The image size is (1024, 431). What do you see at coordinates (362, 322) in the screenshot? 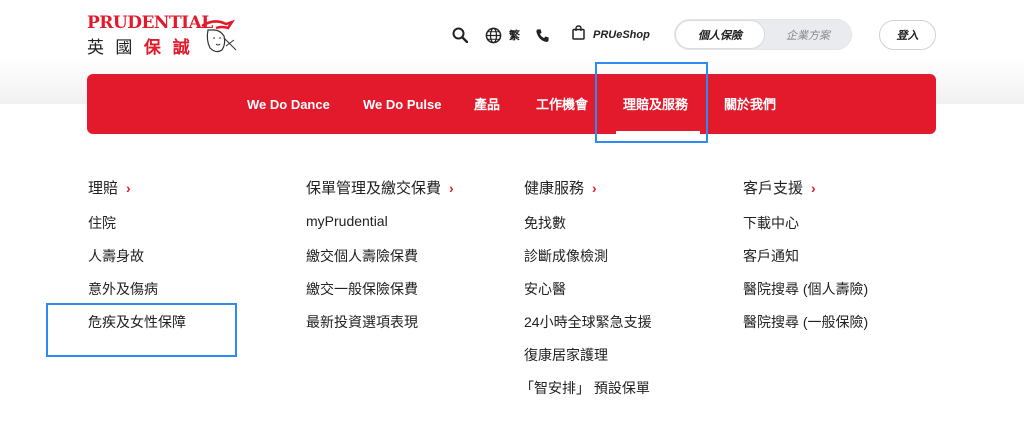
I see `link-investment-performance: 最新投資選項表現` at bounding box center [362, 322].